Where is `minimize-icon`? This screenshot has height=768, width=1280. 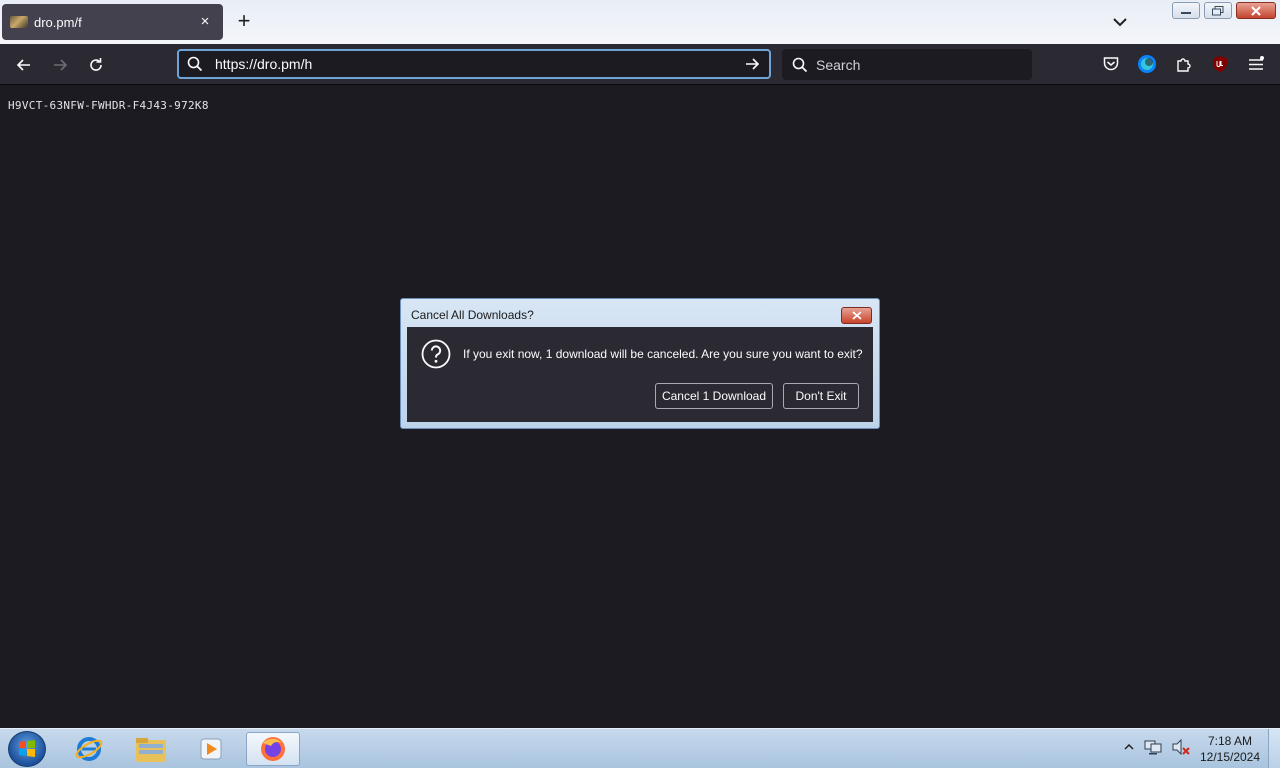 minimize-icon is located at coordinates (1186, 12).